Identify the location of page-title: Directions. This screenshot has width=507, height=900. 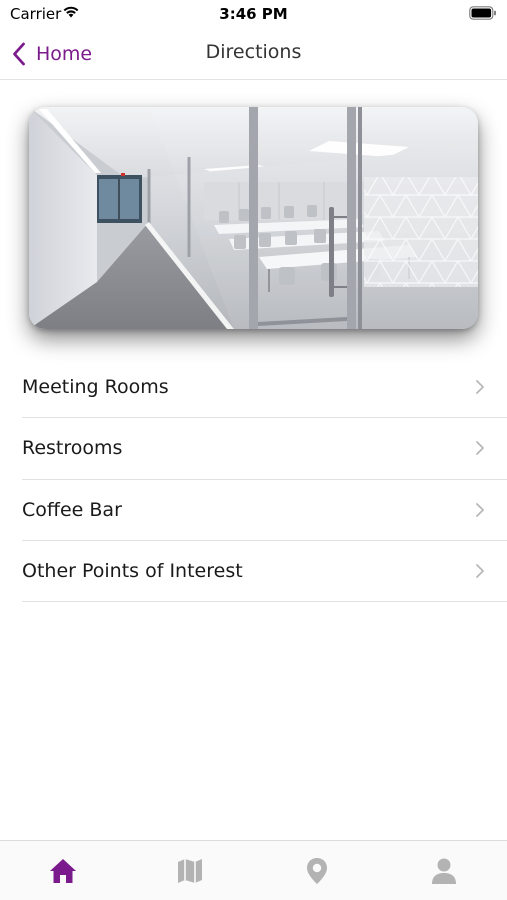
(253, 52).